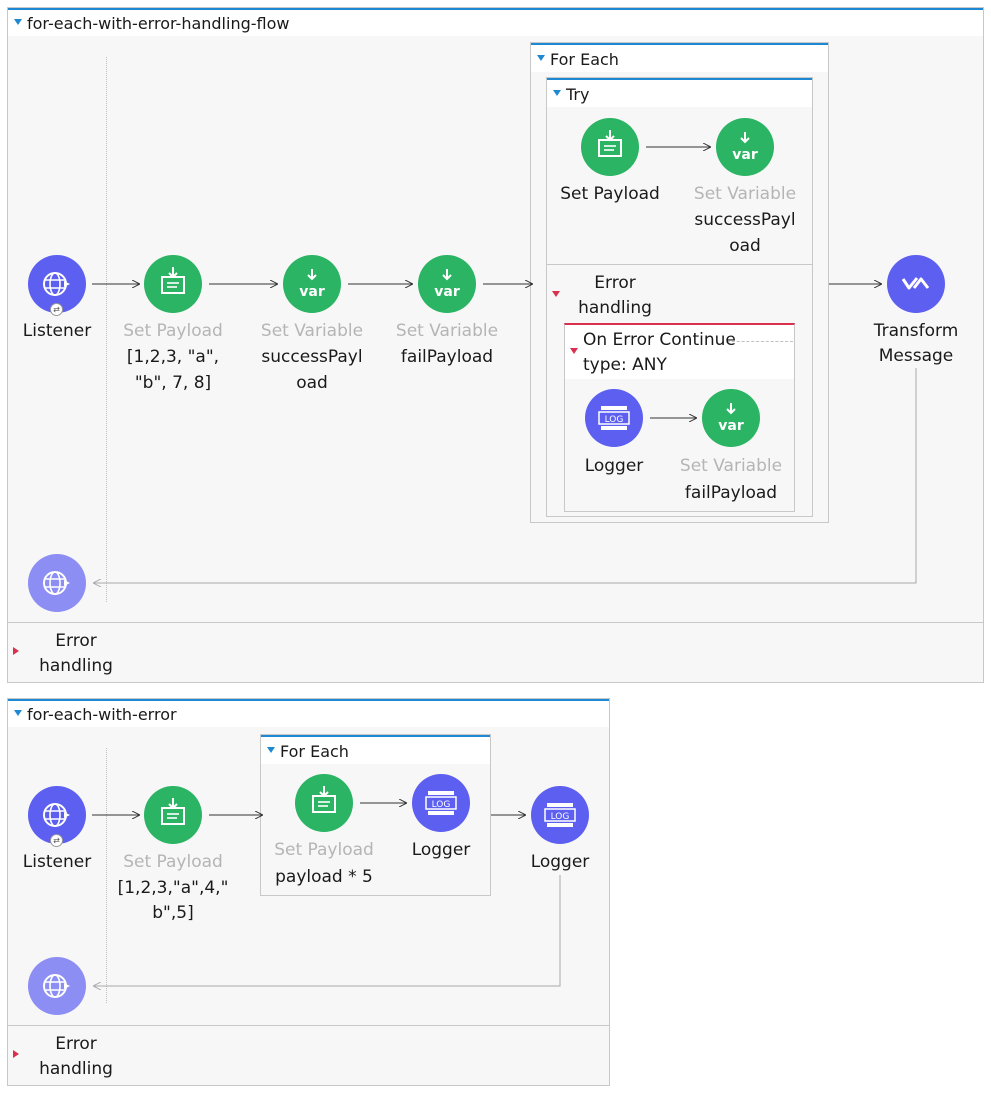 This screenshot has height=1093, width=991. I want to click on try-set-variable-type: Set Variable, so click(745, 194).